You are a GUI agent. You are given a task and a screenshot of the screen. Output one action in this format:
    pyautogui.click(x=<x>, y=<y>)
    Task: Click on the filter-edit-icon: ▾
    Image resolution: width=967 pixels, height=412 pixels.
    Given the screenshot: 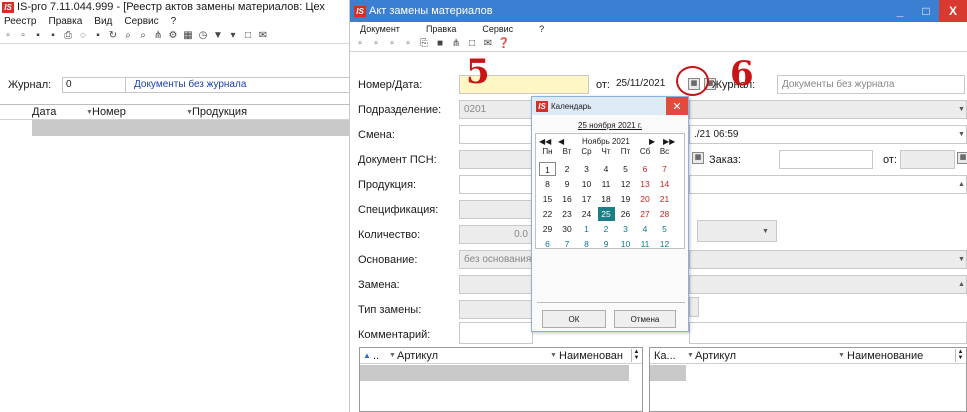 What is the action you would take?
    pyautogui.click(x=233, y=36)
    